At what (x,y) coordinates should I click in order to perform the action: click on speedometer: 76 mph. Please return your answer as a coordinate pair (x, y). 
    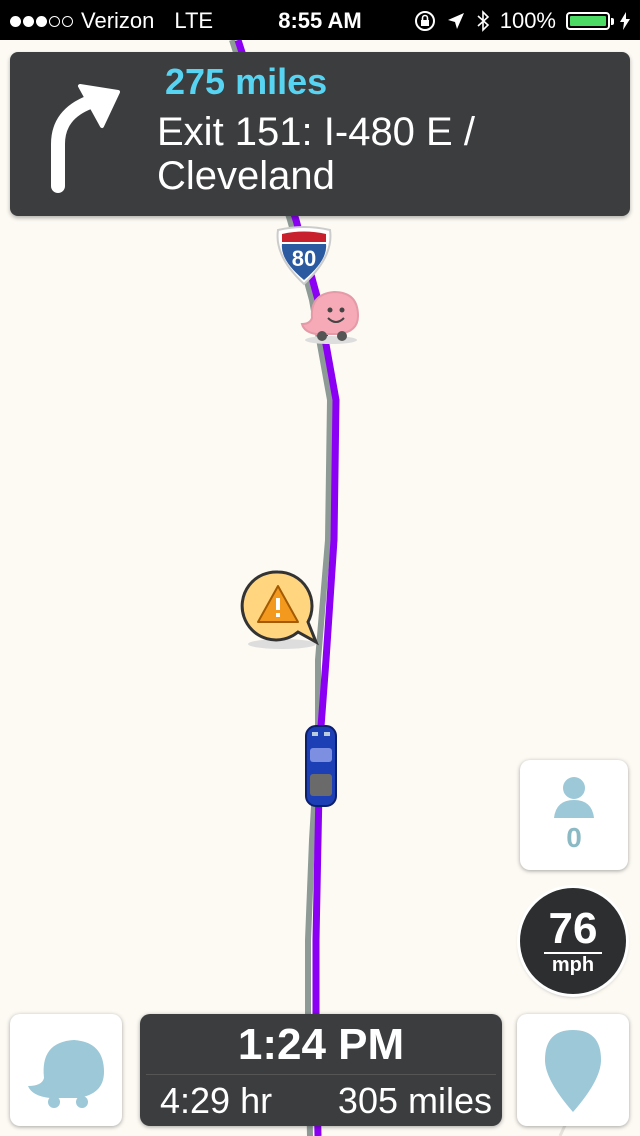
    Looking at the image, I should click on (573, 941).